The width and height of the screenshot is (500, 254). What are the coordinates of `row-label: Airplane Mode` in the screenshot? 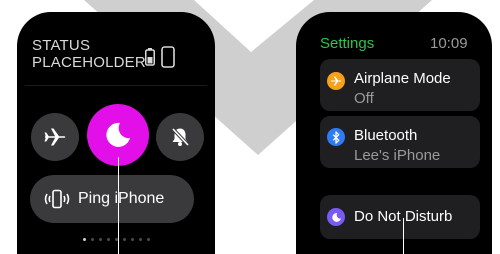 It's located at (402, 78).